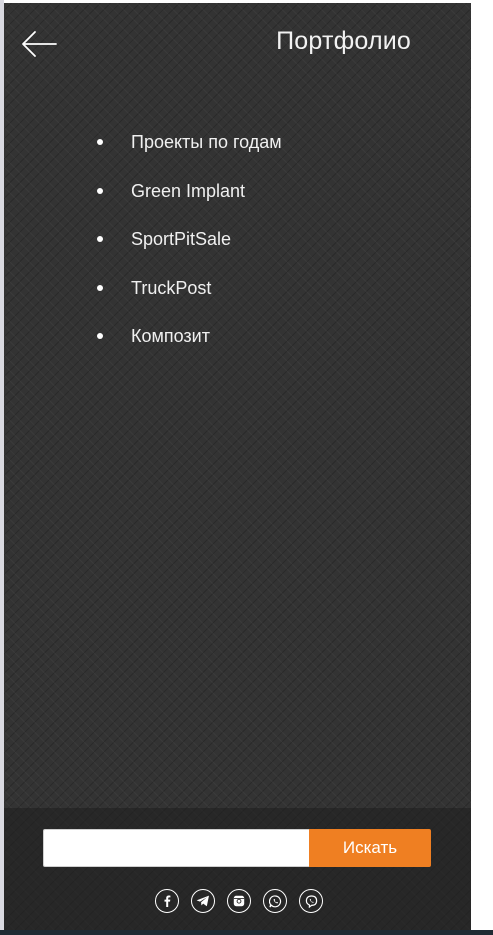 This screenshot has height=935, width=493. What do you see at coordinates (188, 190) in the screenshot?
I see `menu-item-label: Green Implant` at bounding box center [188, 190].